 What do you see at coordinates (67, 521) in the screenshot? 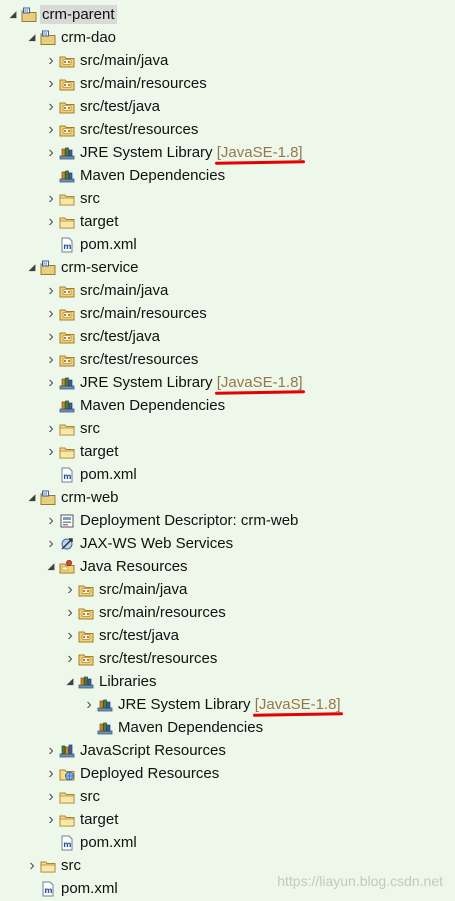
I see `deployment-descriptor-icon` at bounding box center [67, 521].